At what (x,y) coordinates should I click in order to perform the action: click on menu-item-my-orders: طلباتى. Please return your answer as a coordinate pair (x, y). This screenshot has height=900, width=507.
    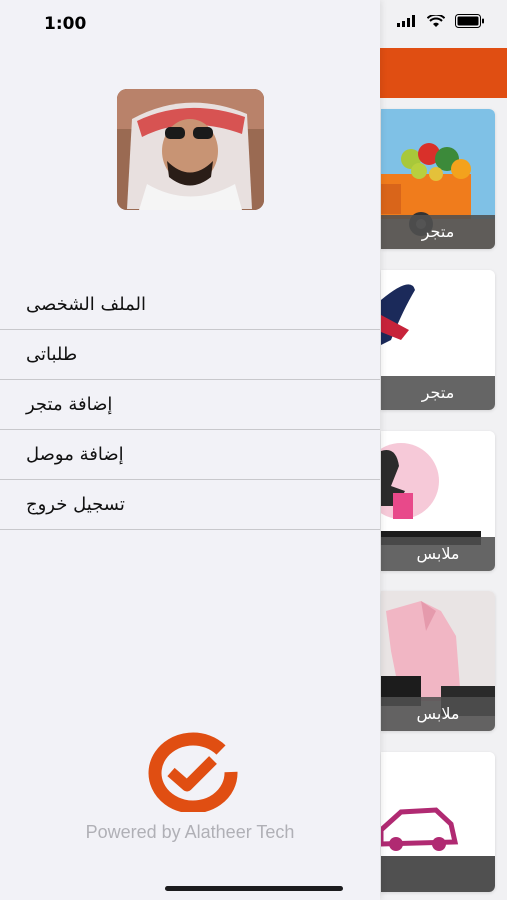
    Looking at the image, I should click on (190, 355).